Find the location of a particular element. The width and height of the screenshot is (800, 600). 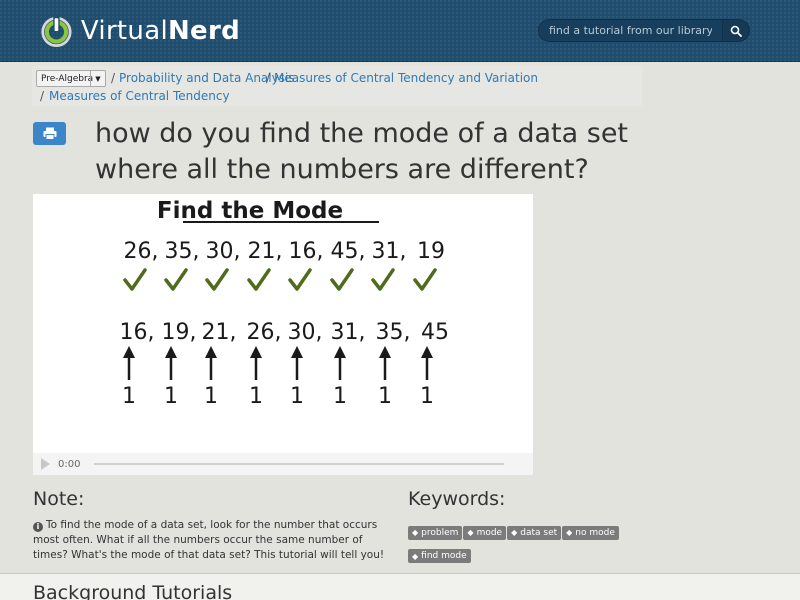

video-time: 0:00 is located at coordinates (69, 464).